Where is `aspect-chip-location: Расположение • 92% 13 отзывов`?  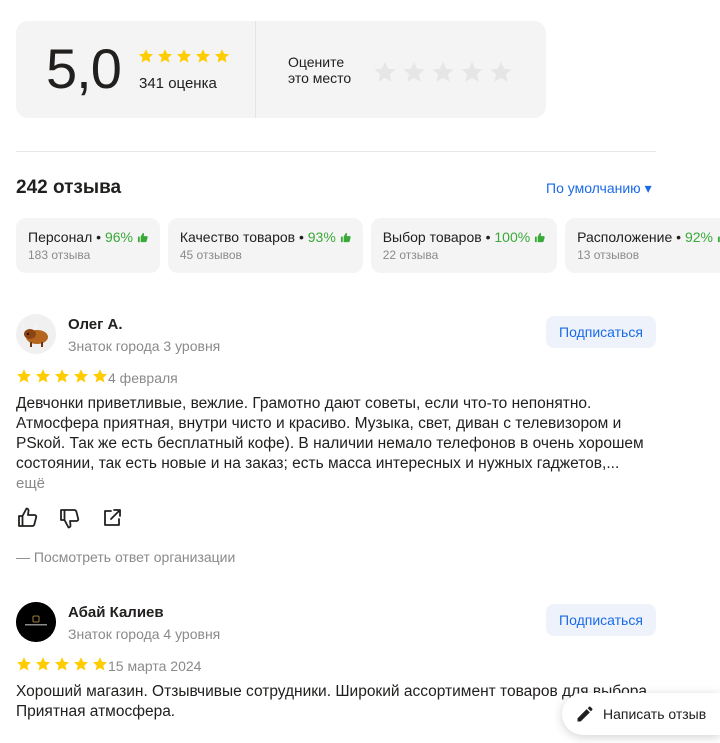 aspect-chip-location: Расположение • 92% 13 отзывов is located at coordinates (642, 245).